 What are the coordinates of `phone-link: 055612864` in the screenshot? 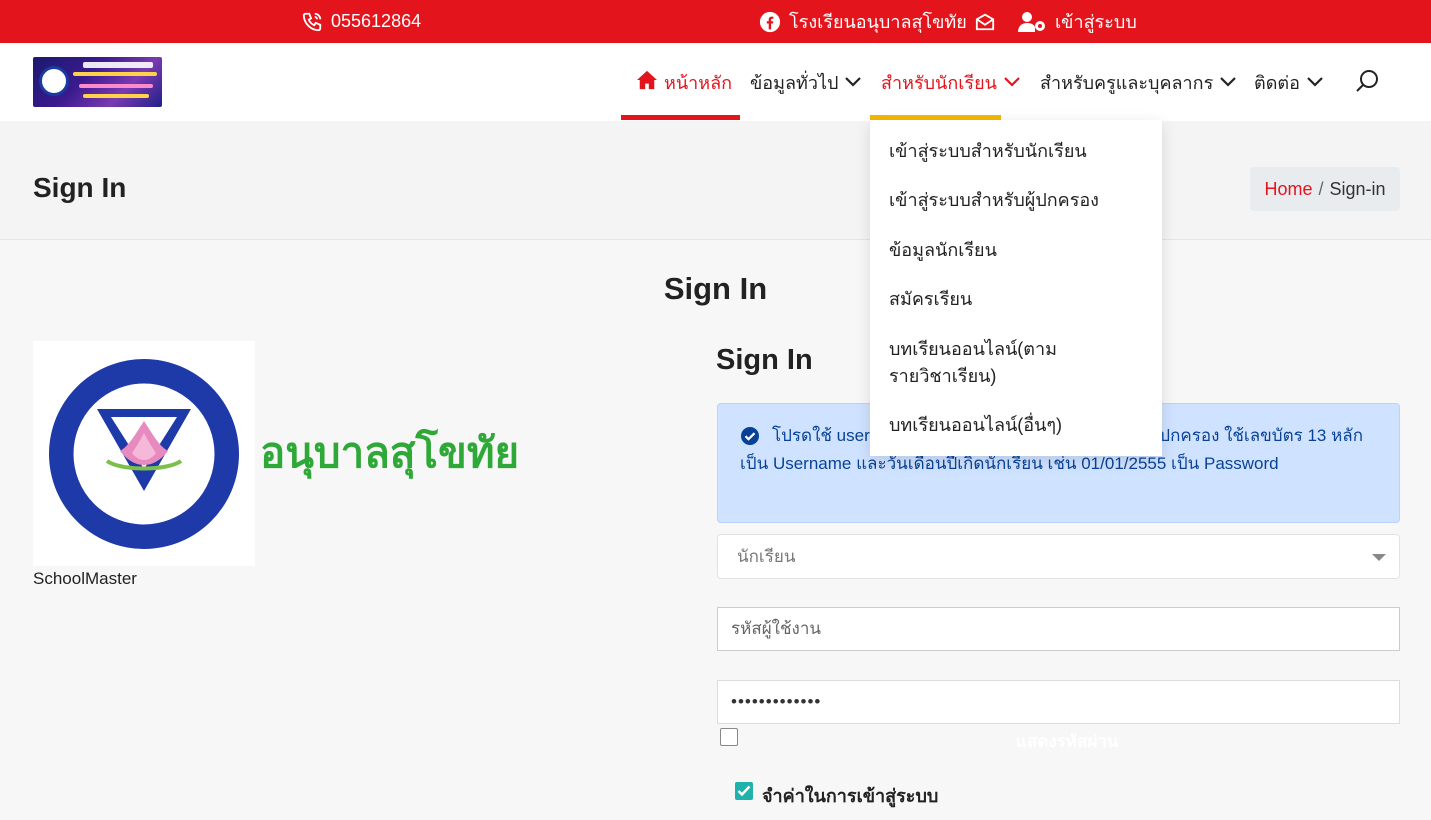 It's located at (361, 21).